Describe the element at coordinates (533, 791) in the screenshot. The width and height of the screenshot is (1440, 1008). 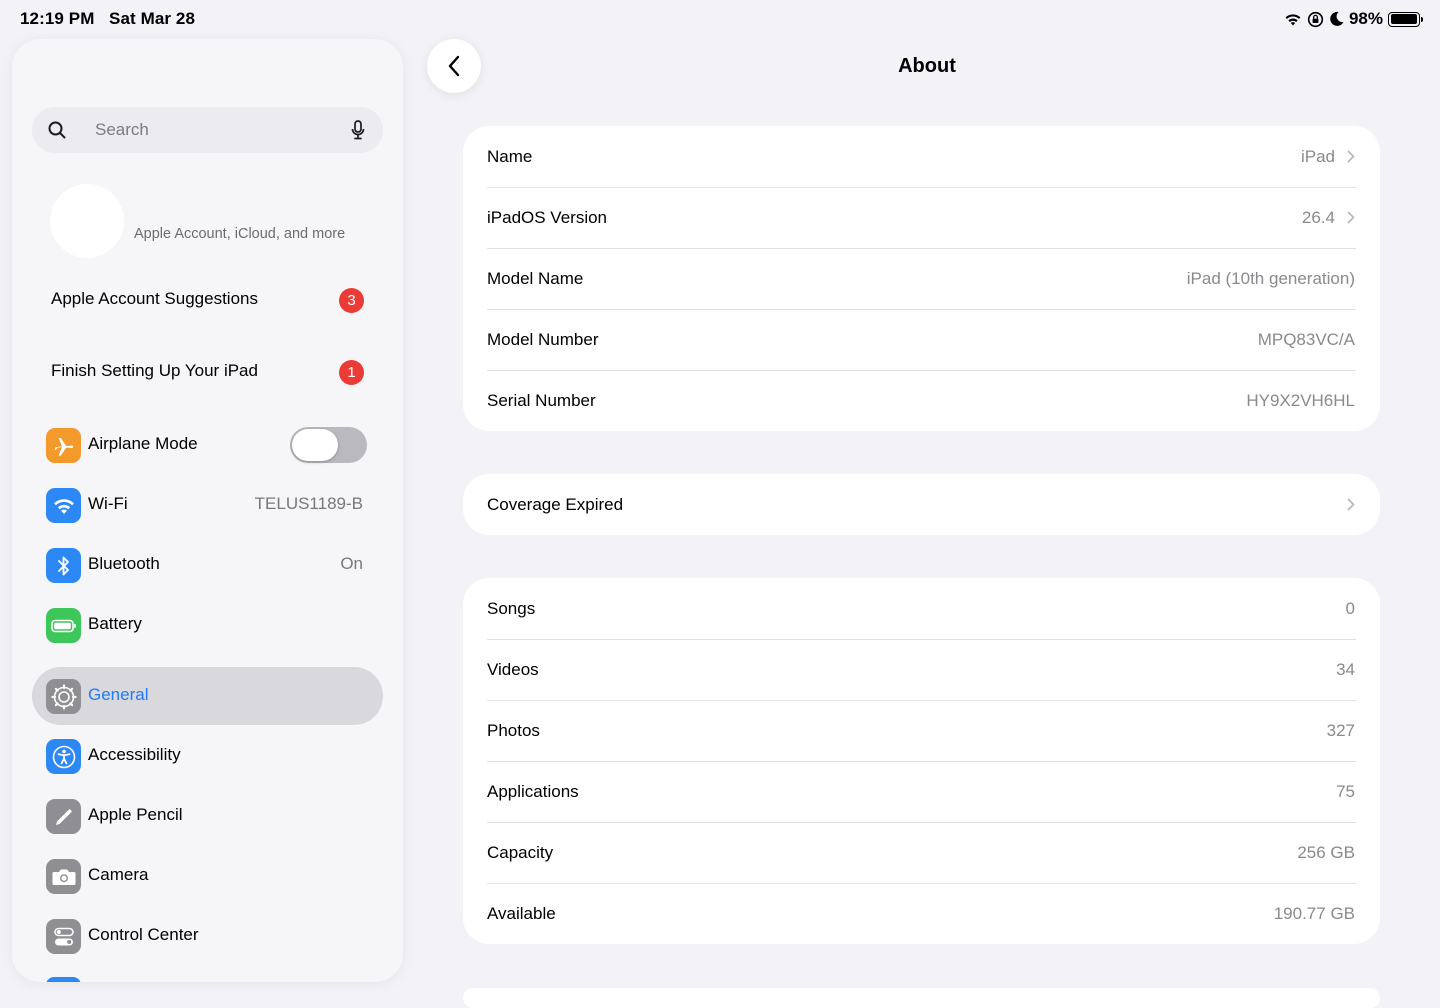
I see `row-label: Applications` at that location.